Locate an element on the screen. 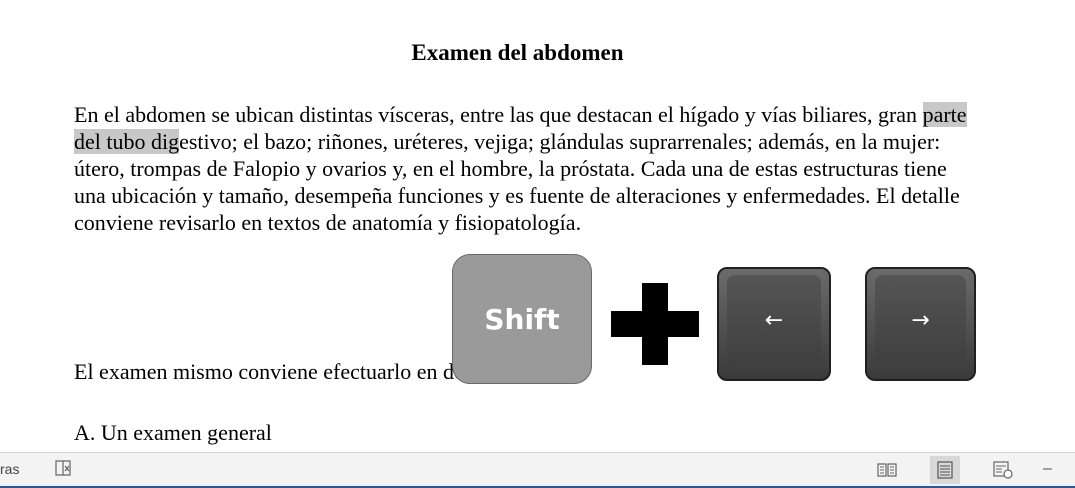 Image resolution: width=1075 pixels, height=488 pixels. left-arrow-key-graphic: ← is located at coordinates (774, 324).